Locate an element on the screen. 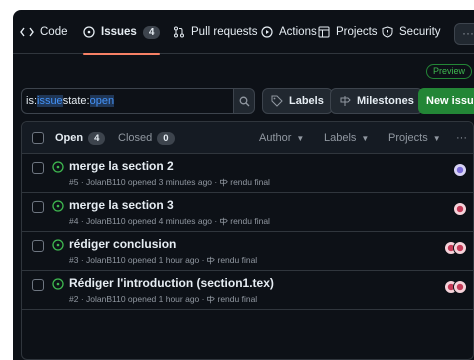 The image size is (474, 360). tab-actions: Actions is located at coordinates (289, 32).